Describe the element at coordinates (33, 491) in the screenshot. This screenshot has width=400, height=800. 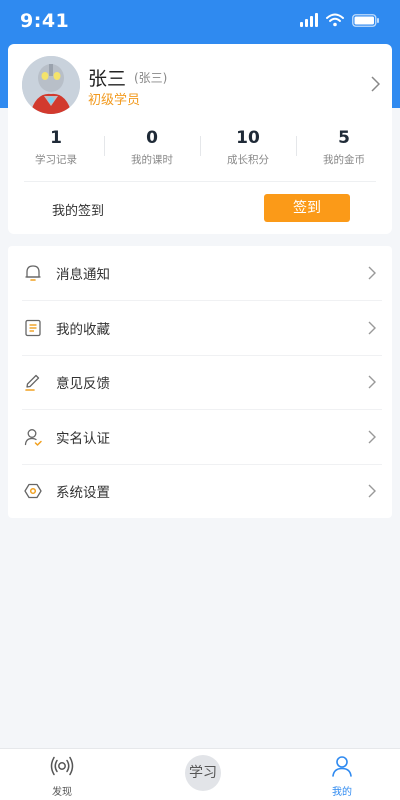
I see `hexagon-settings-icon` at that location.